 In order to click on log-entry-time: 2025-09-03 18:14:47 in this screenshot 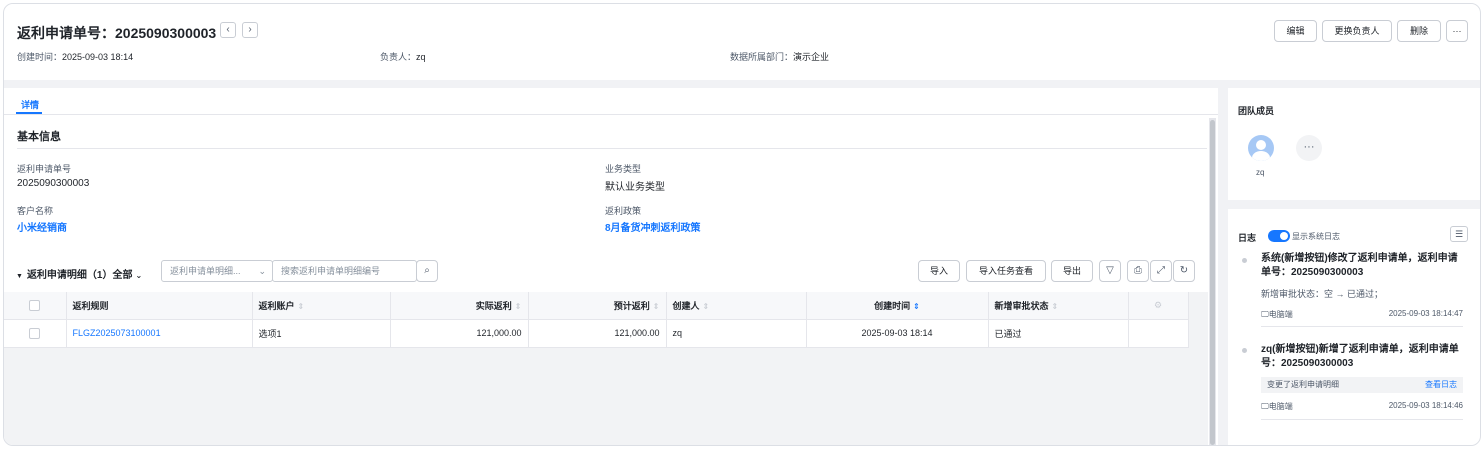, I will do `click(1425, 313)`.